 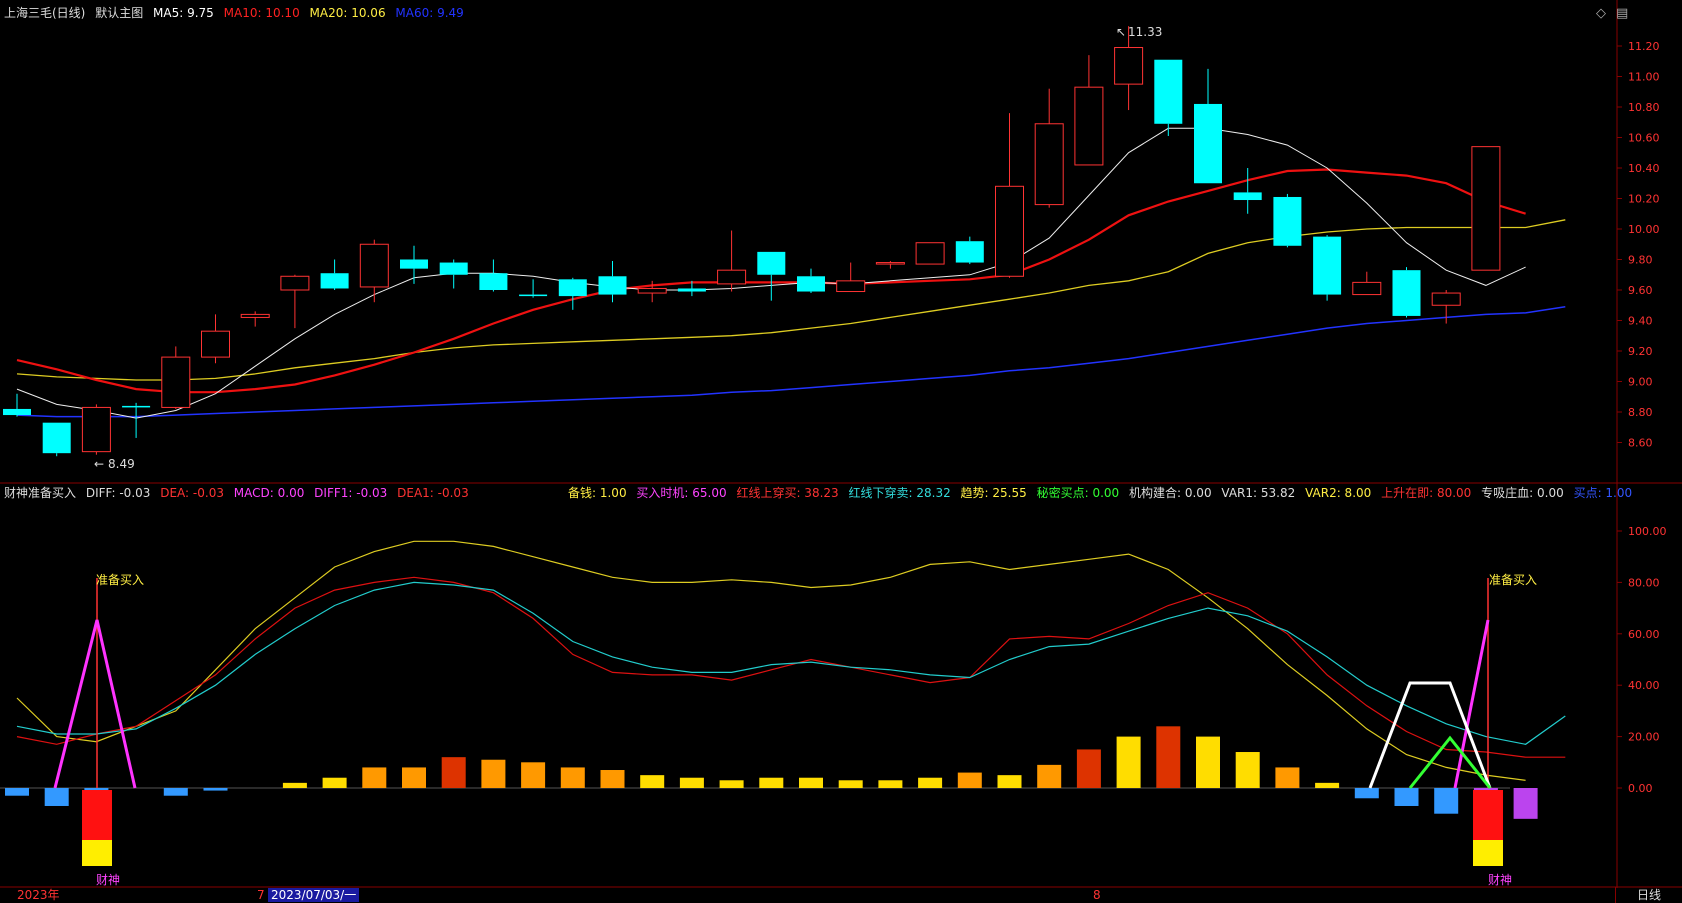 I want to click on sub-tick-label: 40.00, so click(x=1644, y=685).